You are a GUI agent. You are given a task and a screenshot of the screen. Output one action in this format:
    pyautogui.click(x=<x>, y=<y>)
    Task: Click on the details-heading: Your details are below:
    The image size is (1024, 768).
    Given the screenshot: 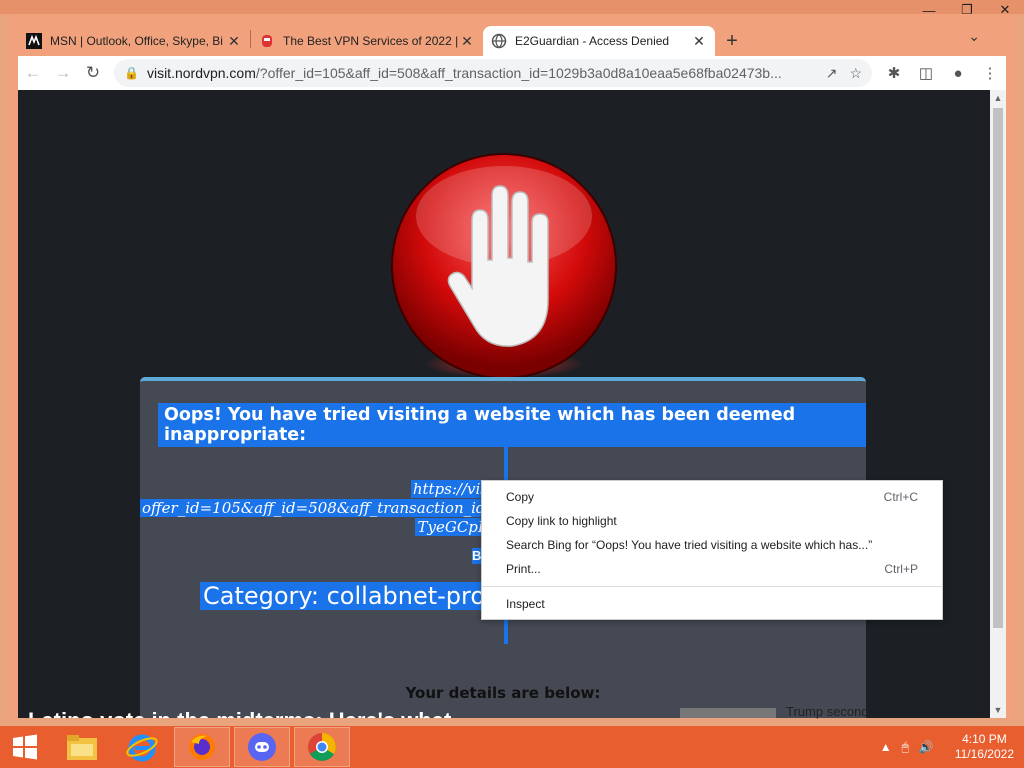 What is the action you would take?
    pyautogui.click(x=503, y=693)
    